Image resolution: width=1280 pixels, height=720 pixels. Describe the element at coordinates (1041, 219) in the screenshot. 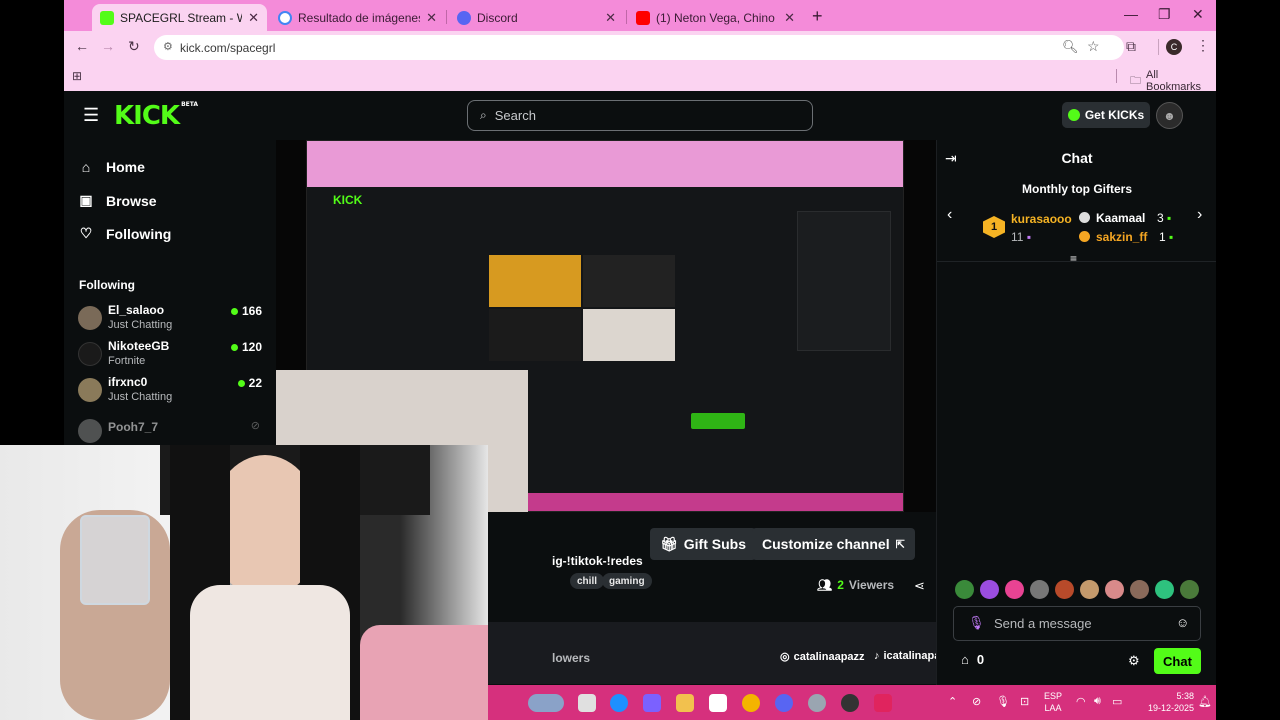

I see `gifter-name: kurasaooo` at that location.